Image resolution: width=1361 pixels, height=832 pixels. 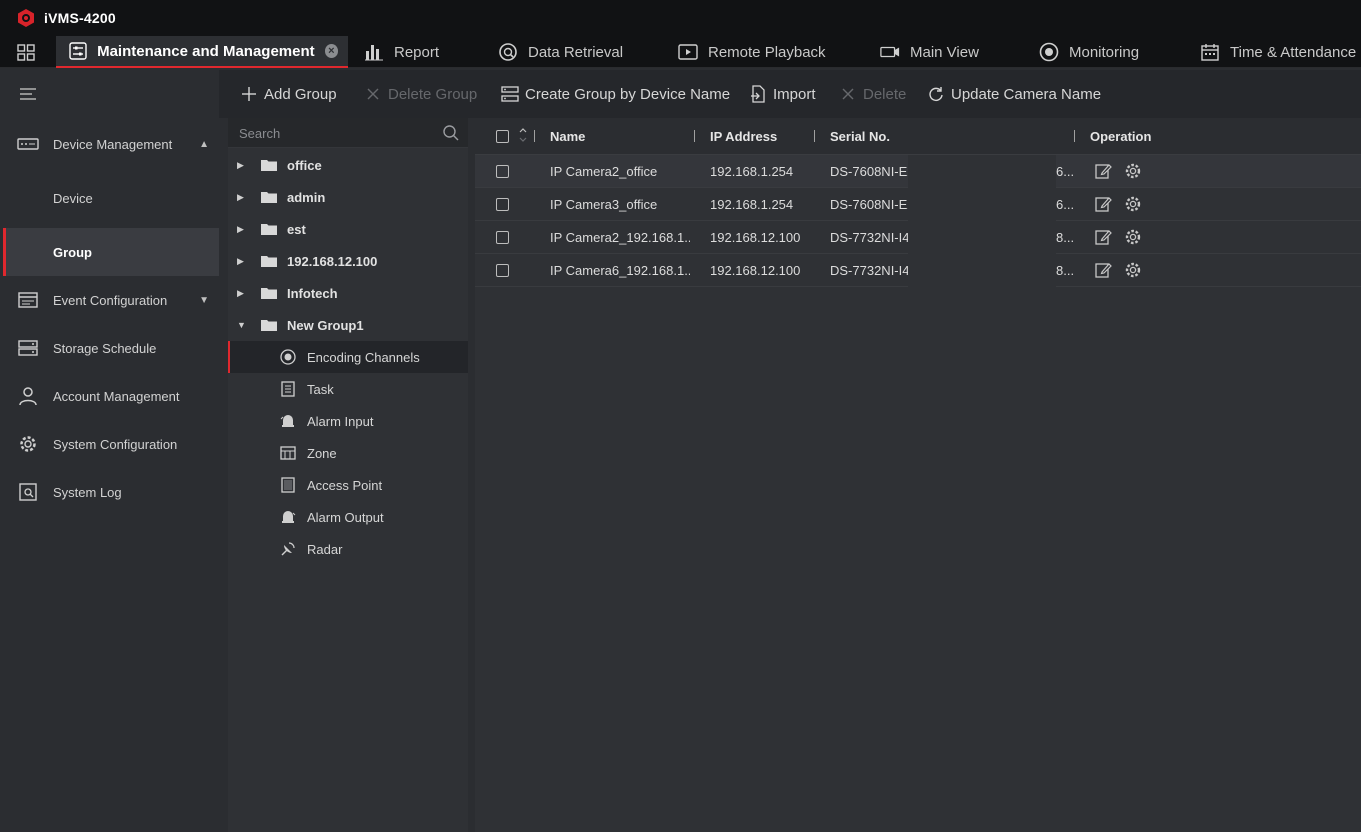 I want to click on nav-label: Event Configuration, so click(x=110, y=300).